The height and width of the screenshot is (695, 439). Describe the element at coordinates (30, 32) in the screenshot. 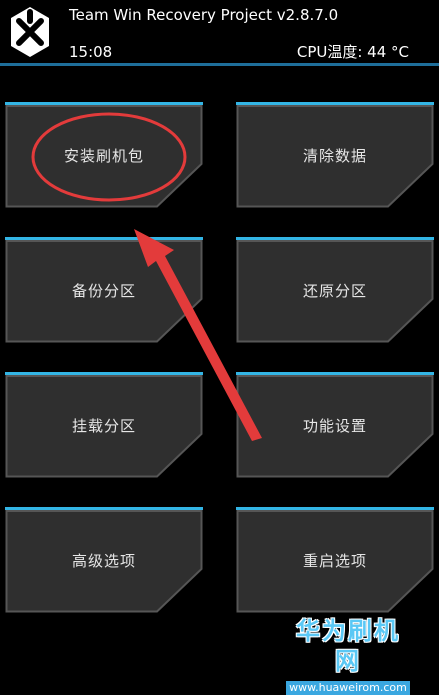

I see `twrp-logo-icon` at that location.